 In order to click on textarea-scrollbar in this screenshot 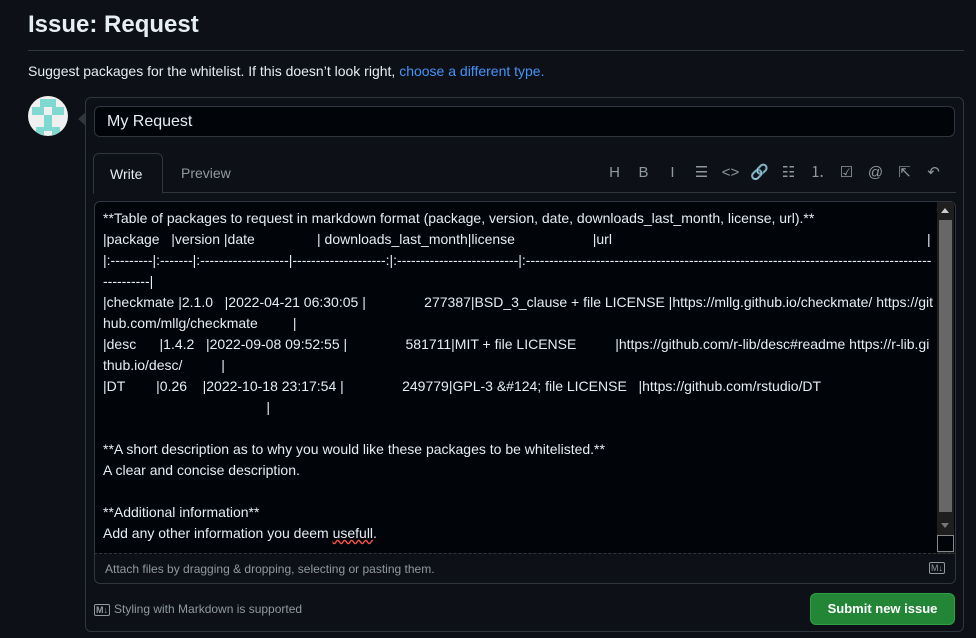, I will do `click(945, 378)`.